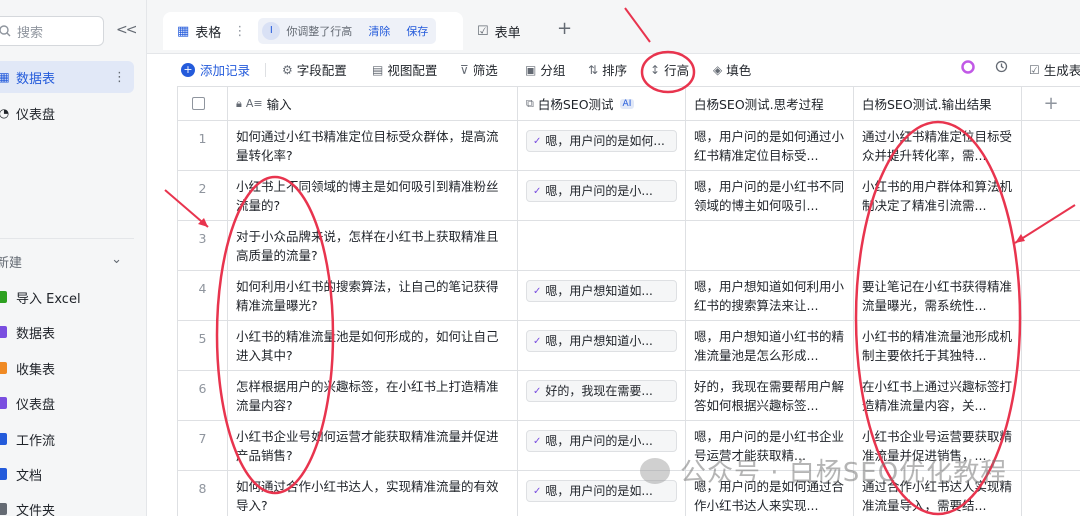  What do you see at coordinates (203, 296) in the screenshot?
I see `cell-num: 4` at bounding box center [203, 296].